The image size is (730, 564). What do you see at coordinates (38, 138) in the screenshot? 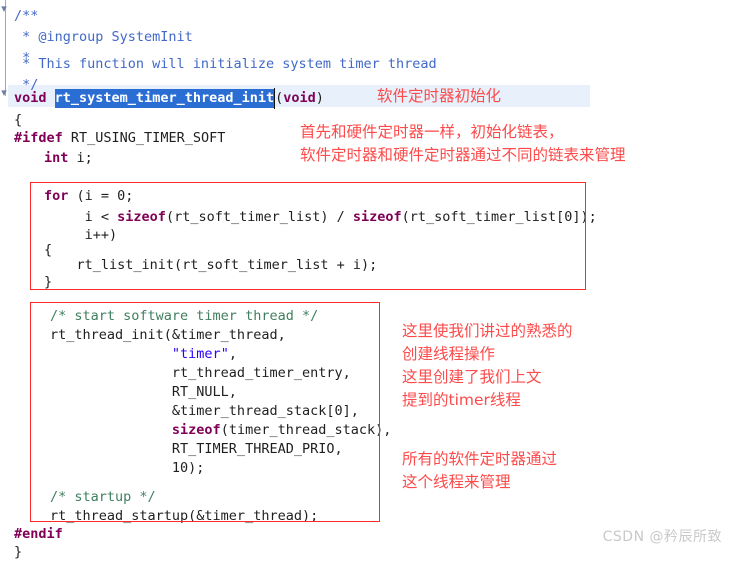
I see `code-token: #ifdef` at bounding box center [38, 138].